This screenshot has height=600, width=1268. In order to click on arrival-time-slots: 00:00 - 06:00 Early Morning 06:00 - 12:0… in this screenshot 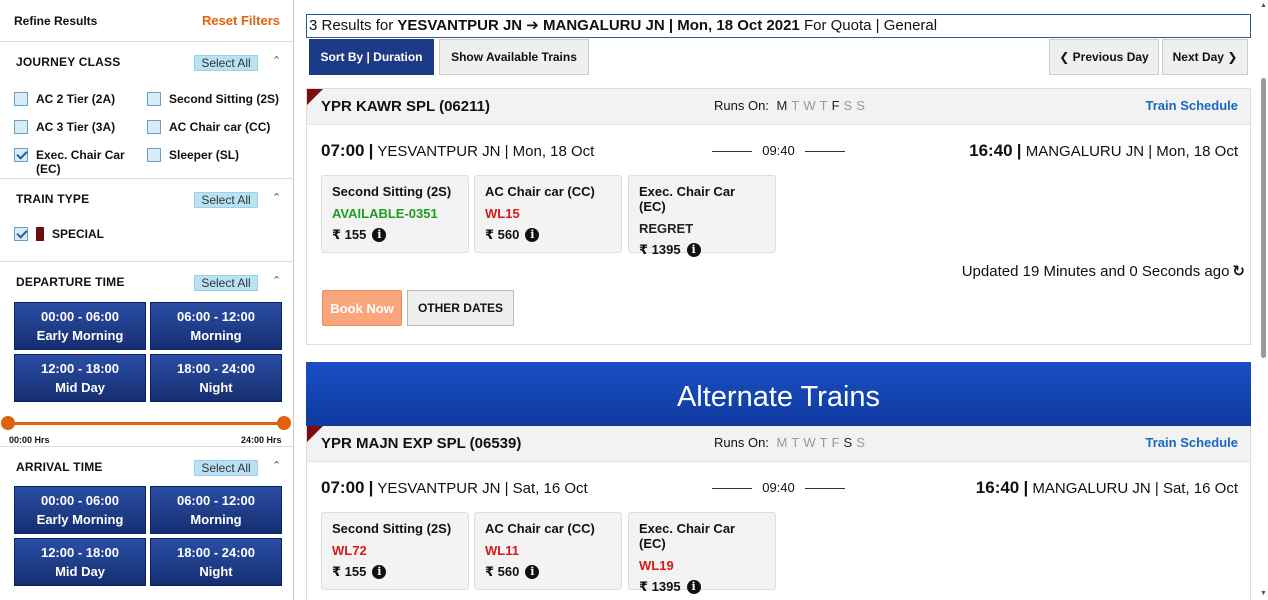, I will do `click(146, 536)`.